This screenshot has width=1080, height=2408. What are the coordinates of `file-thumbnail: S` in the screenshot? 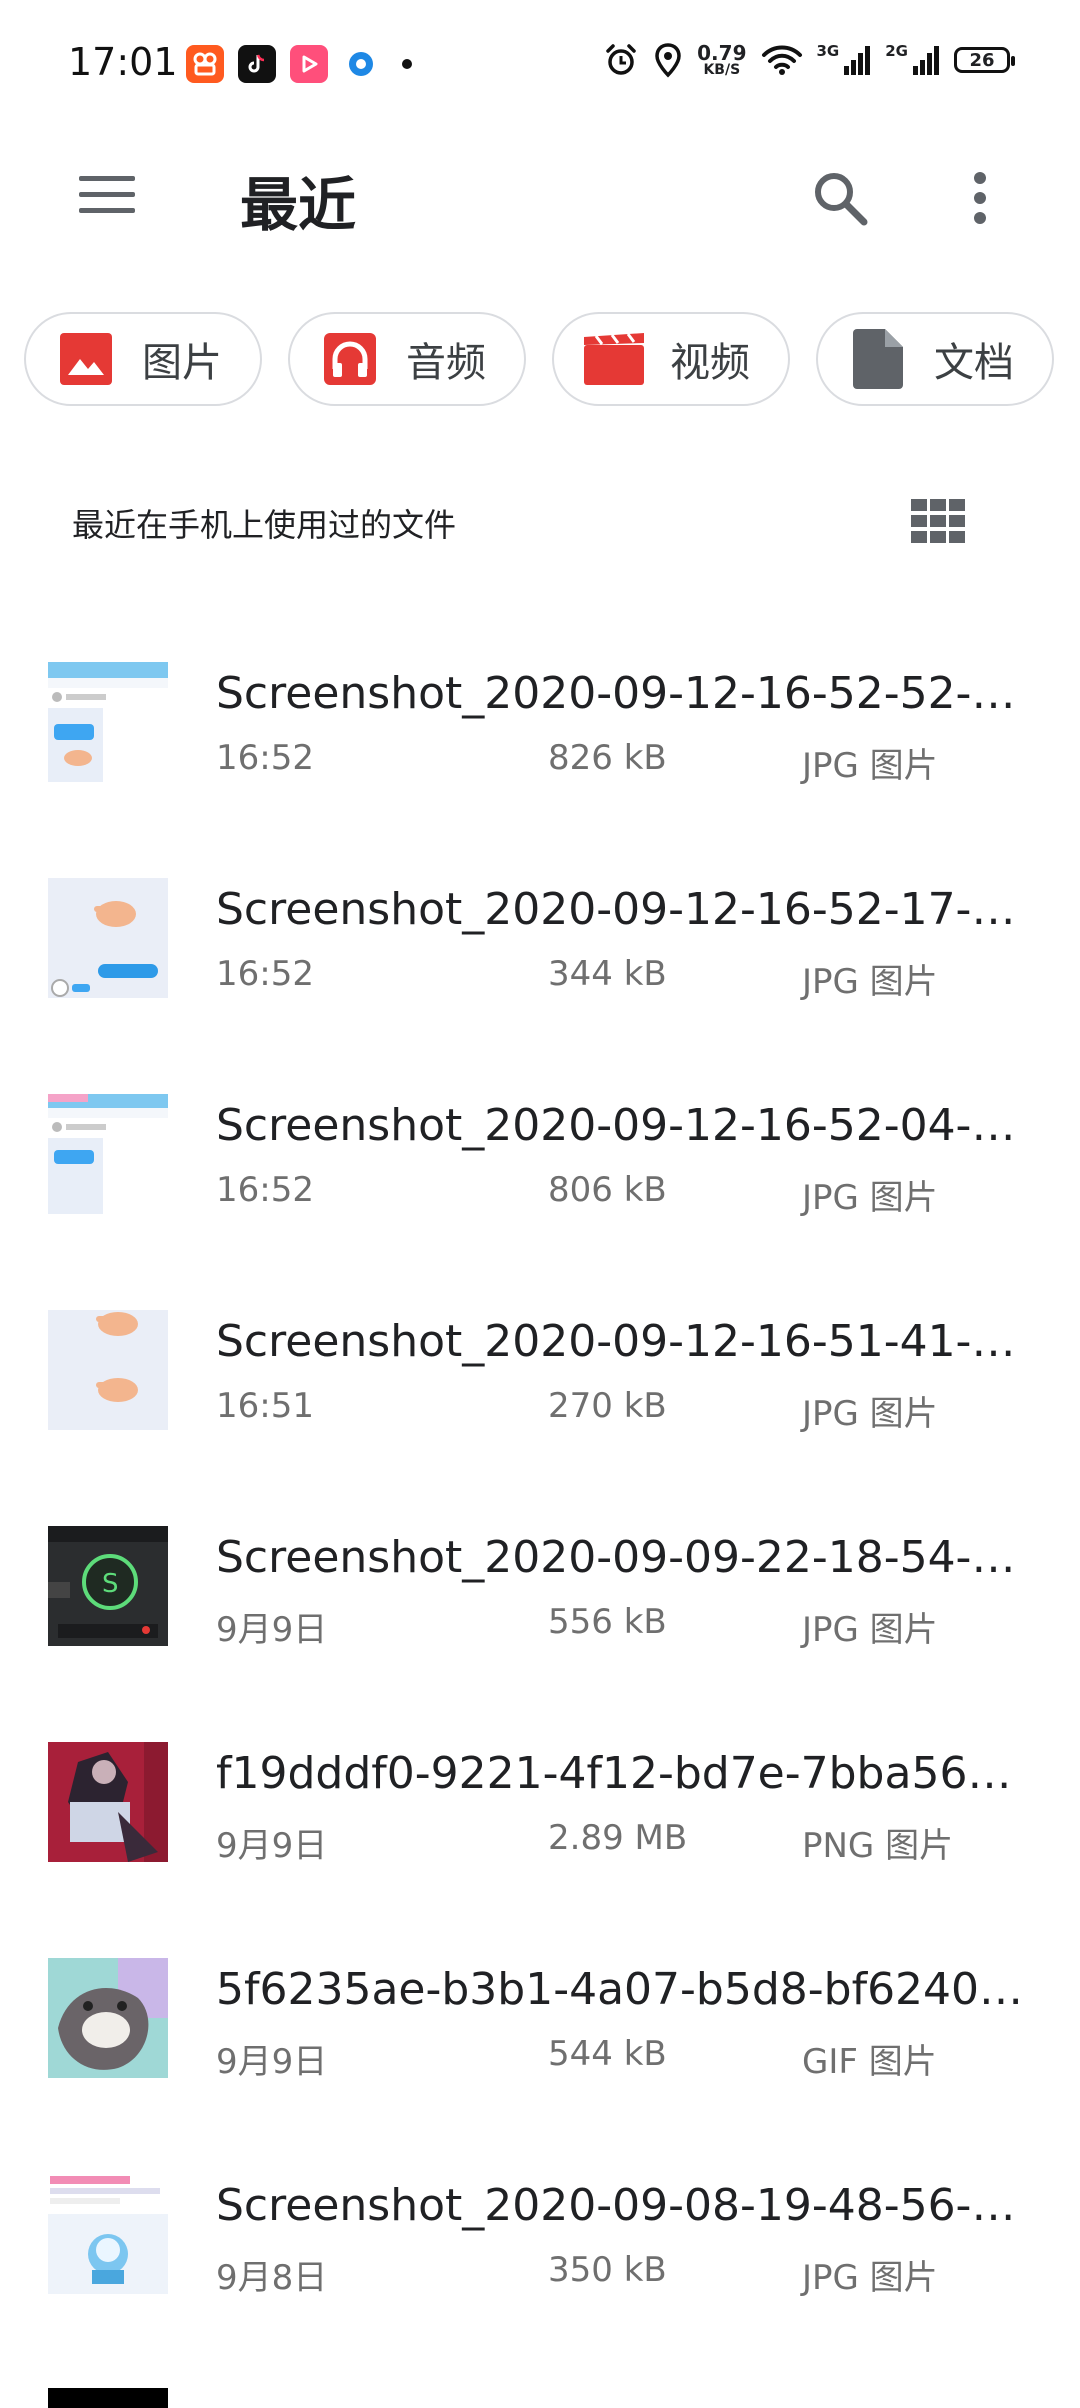 It's located at (108, 1586).